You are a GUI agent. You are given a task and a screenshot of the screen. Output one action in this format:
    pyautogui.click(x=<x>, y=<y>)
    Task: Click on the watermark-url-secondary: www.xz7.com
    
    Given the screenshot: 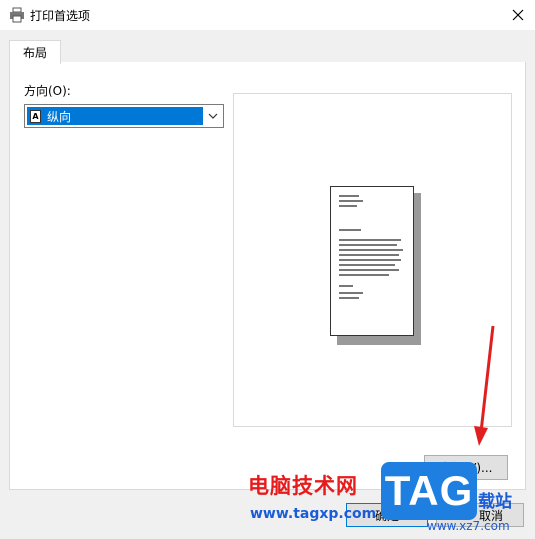 What is the action you would take?
    pyautogui.click(x=468, y=526)
    